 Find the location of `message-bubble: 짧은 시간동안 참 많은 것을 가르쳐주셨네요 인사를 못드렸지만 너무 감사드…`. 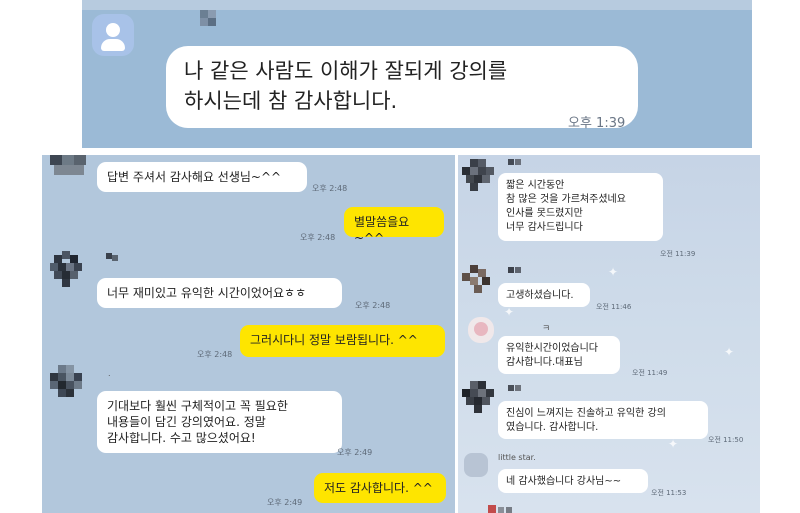

message-bubble: 짧은 시간동안 참 많은 것을 가르쳐주셨네요 인사를 못드렸지만 너무 감사드… is located at coordinates (580, 207).